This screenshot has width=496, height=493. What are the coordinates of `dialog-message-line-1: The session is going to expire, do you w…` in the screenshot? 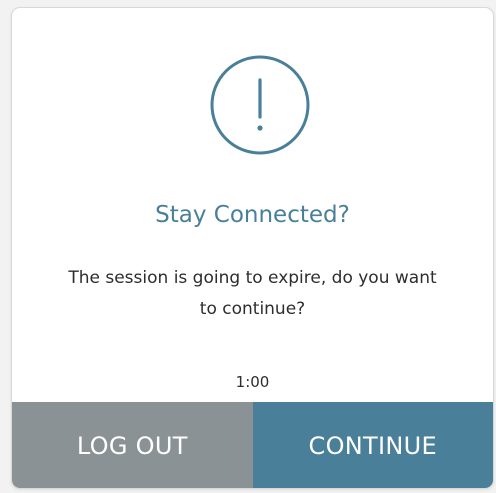 It's located at (252, 278).